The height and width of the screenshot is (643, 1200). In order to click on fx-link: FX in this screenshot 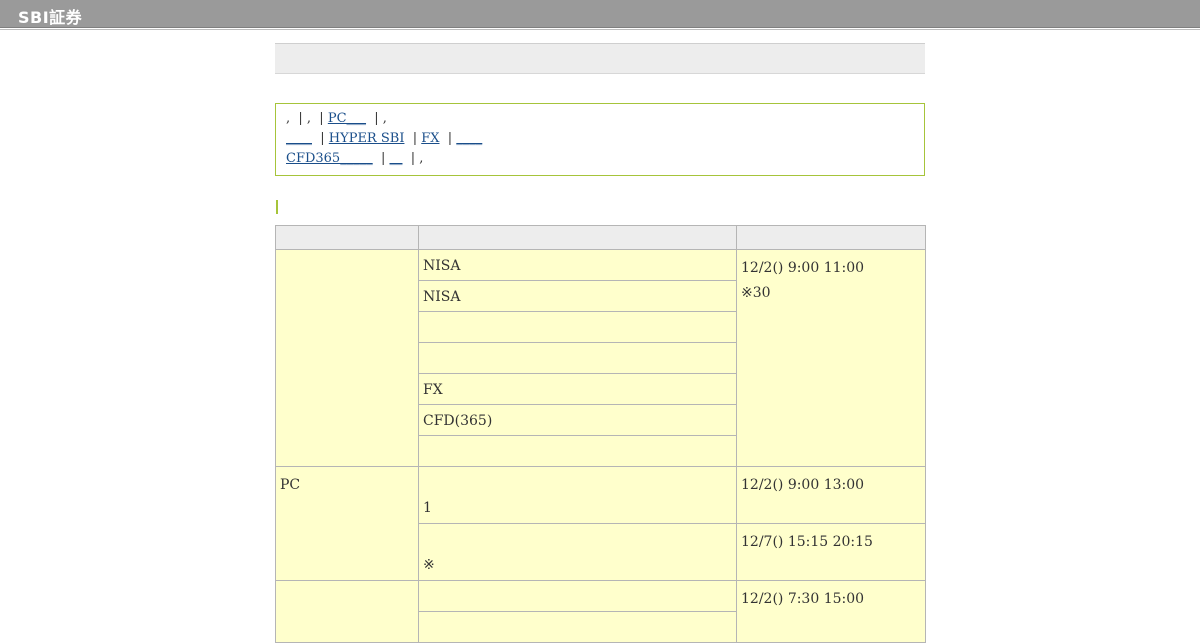, I will do `click(430, 138)`.